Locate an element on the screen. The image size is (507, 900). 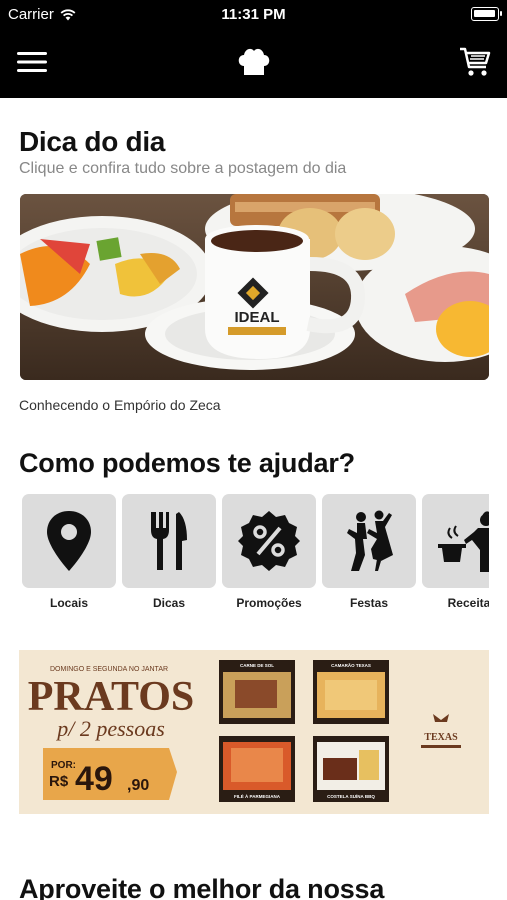
category-dicas: Dicas is located at coordinates (169, 552).